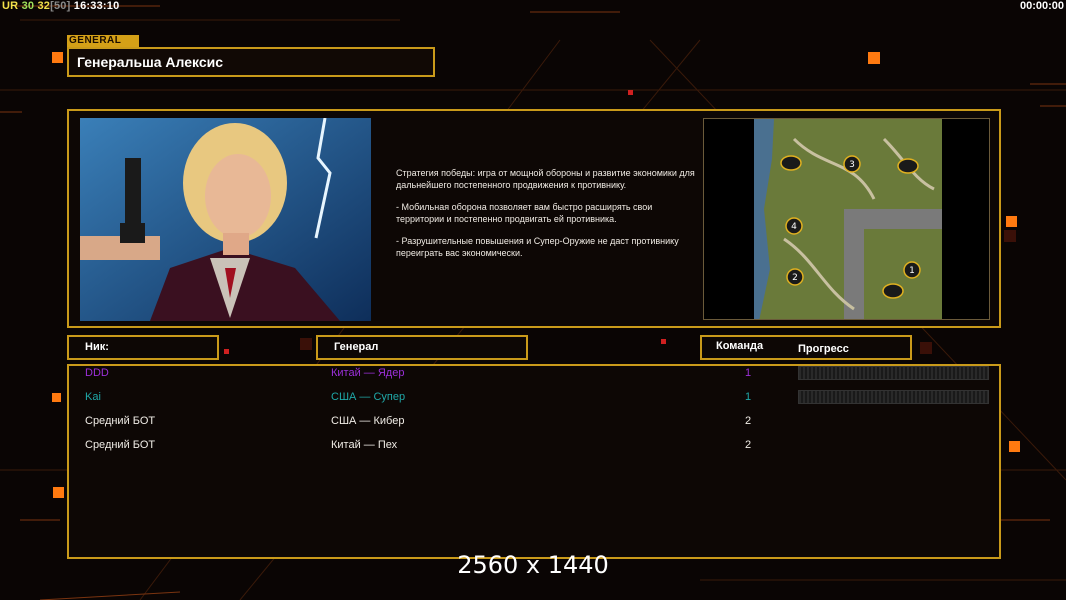 The width and height of the screenshot is (1066, 600). What do you see at coordinates (852, 165) in the screenshot?
I see `map-marker-3: 3` at bounding box center [852, 165].